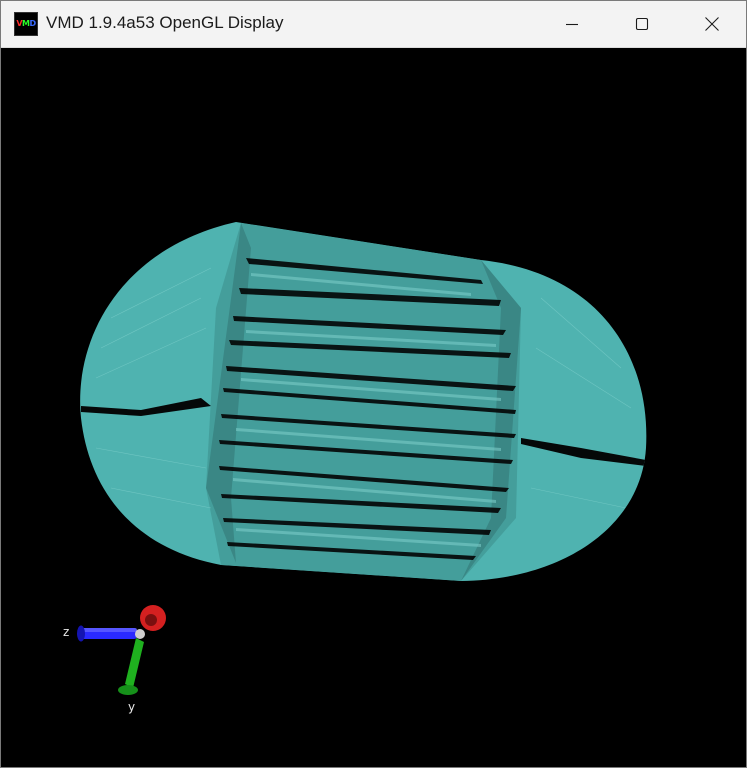 This screenshot has height=768, width=747. I want to click on title-bar: VMD VMD 1.9.4a53 OpenGL Display, so click(373, 24).